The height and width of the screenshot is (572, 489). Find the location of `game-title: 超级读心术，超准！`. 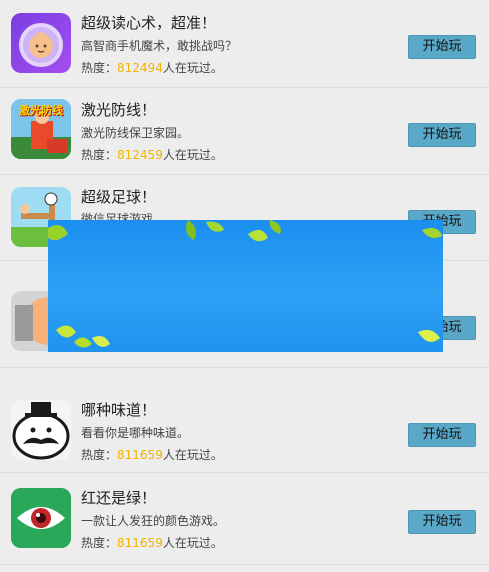

game-title: 超级读心术，超准！ is located at coordinates (149, 23).